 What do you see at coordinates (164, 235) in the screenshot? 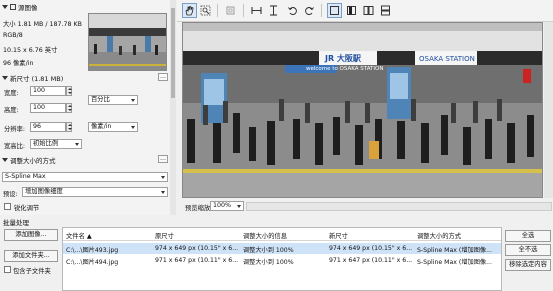
I see `column-header-original-size: 原尺寸` at bounding box center [164, 235].